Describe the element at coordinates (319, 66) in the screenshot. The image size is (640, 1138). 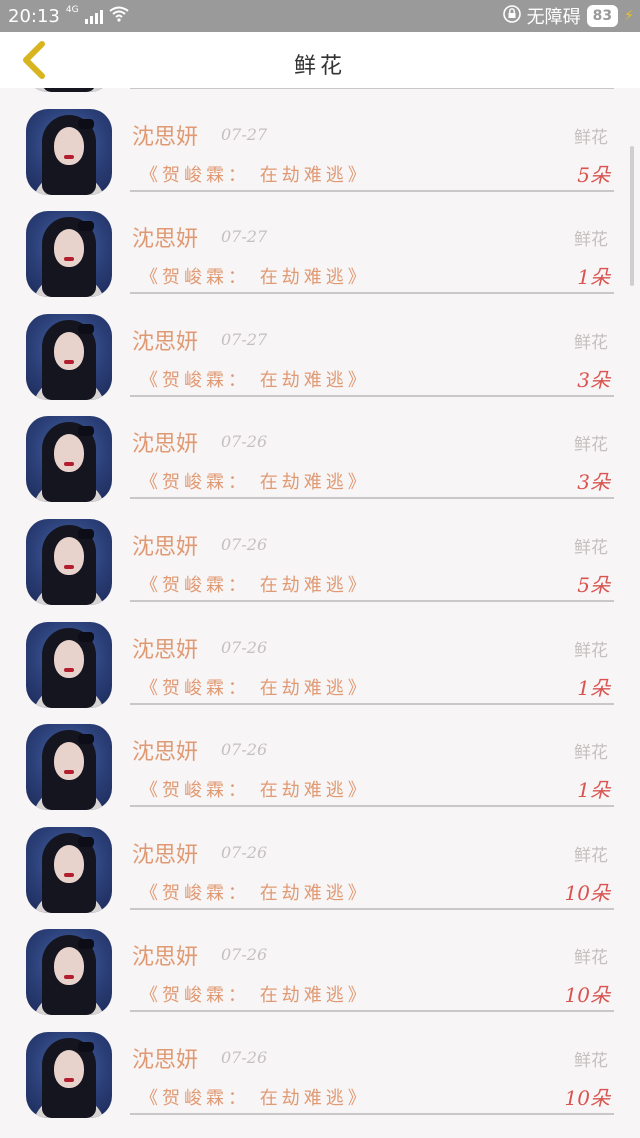
I see `page-title: 鲜花` at that location.